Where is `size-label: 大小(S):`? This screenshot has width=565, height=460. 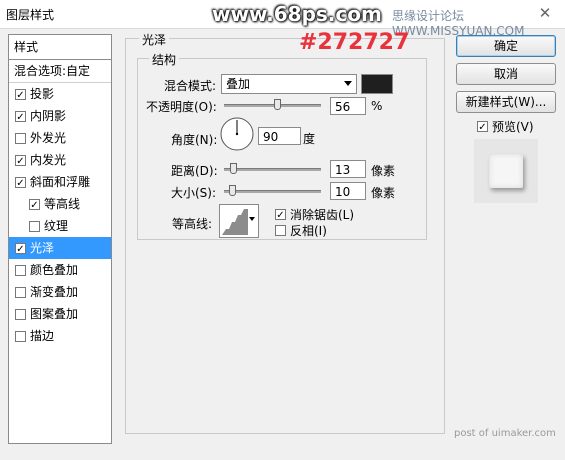
size-label: 大小(S): is located at coordinates (194, 193).